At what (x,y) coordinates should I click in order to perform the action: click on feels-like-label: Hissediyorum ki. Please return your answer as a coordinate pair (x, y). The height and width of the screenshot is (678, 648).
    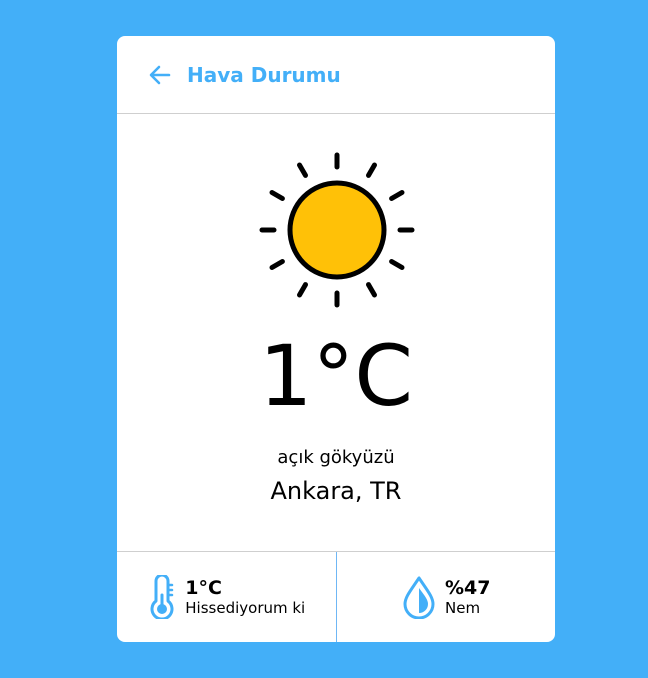
    Looking at the image, I should click on (245, 608).